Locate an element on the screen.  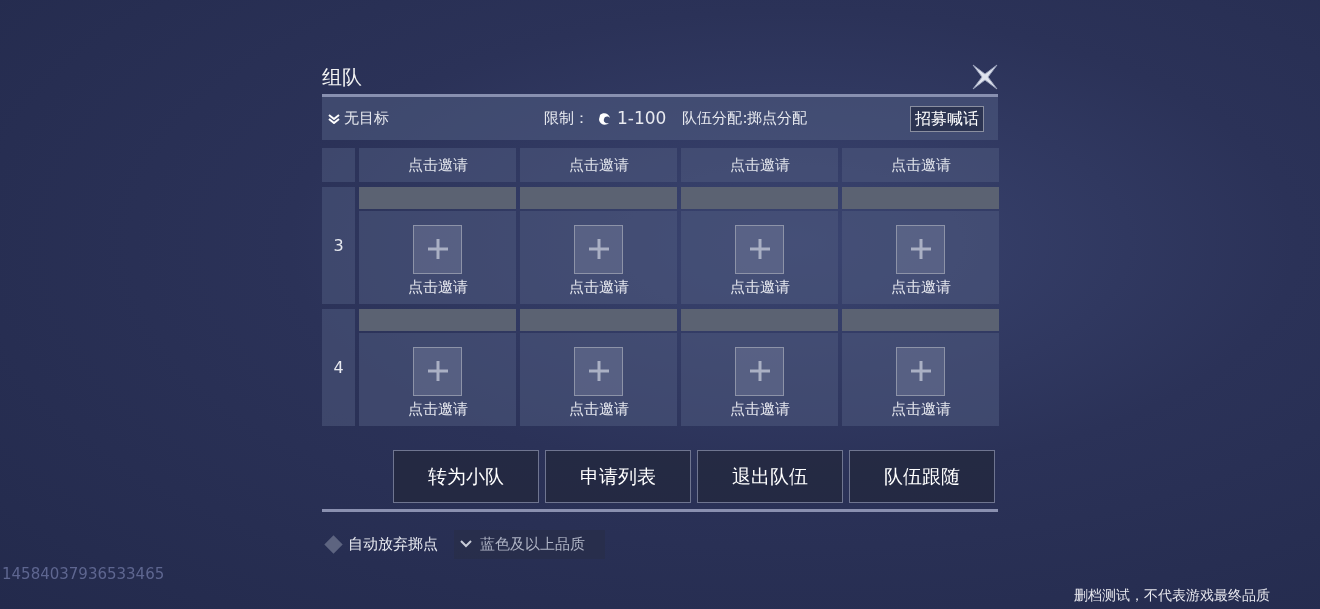
action-button: 退出队伍 is located at coordinates (770, 476).